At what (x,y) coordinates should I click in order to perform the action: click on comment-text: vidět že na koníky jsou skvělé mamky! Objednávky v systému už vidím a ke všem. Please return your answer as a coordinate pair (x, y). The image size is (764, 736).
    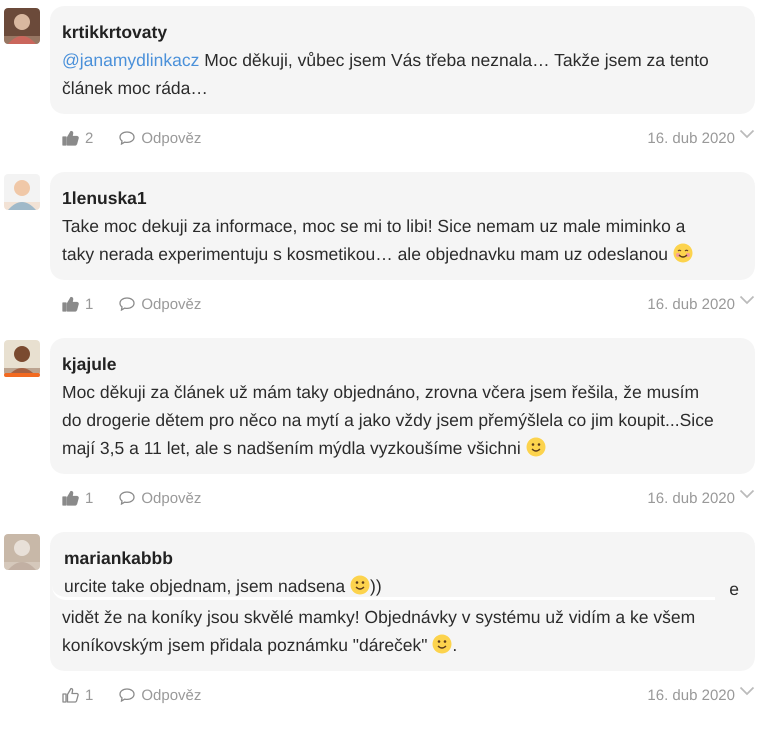
    Looking at the image, I should click on (379, 617).